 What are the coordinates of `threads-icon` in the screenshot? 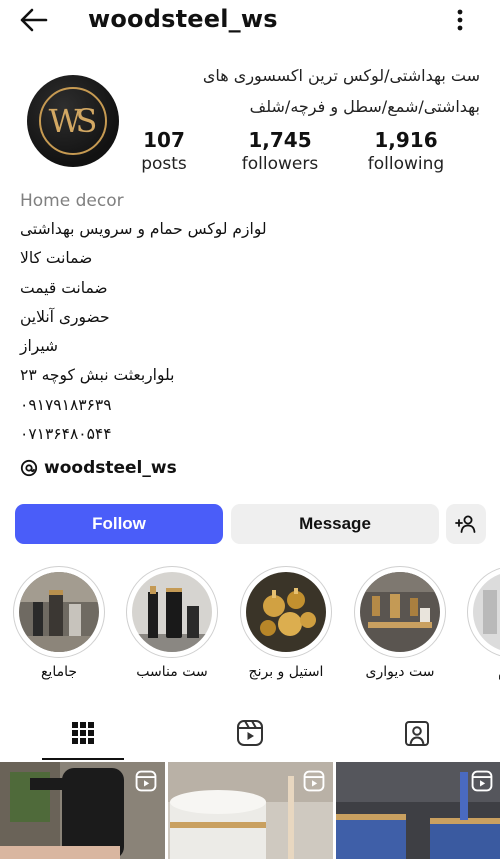 It's located at (29, 468).